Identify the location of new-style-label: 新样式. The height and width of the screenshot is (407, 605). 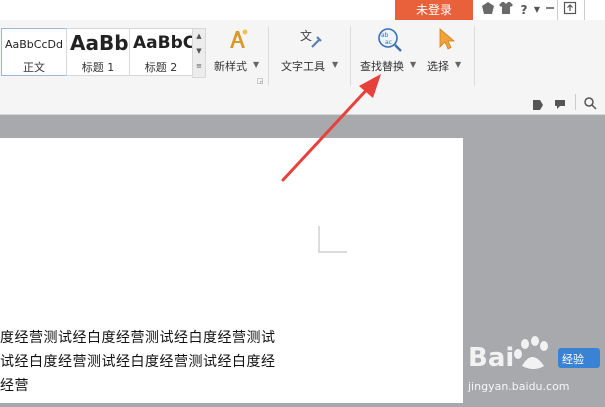
(230, 66).